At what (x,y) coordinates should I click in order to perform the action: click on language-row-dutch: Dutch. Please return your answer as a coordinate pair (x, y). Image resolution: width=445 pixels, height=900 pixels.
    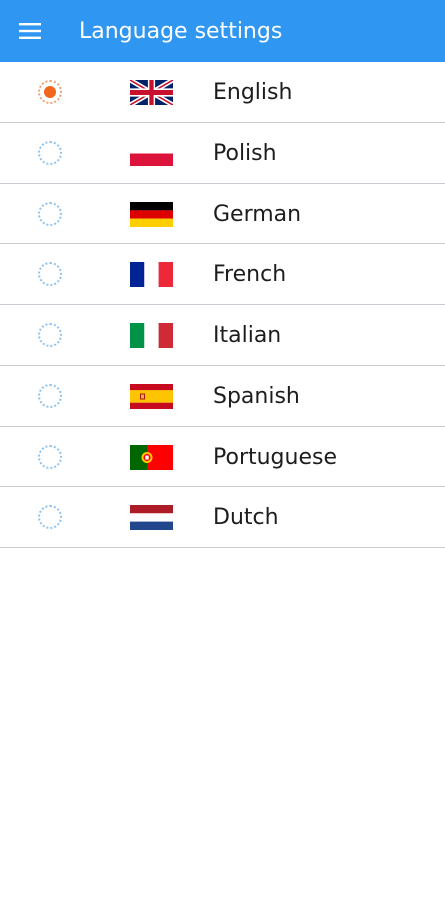
    Looking at the image, I should click on (222, 517).